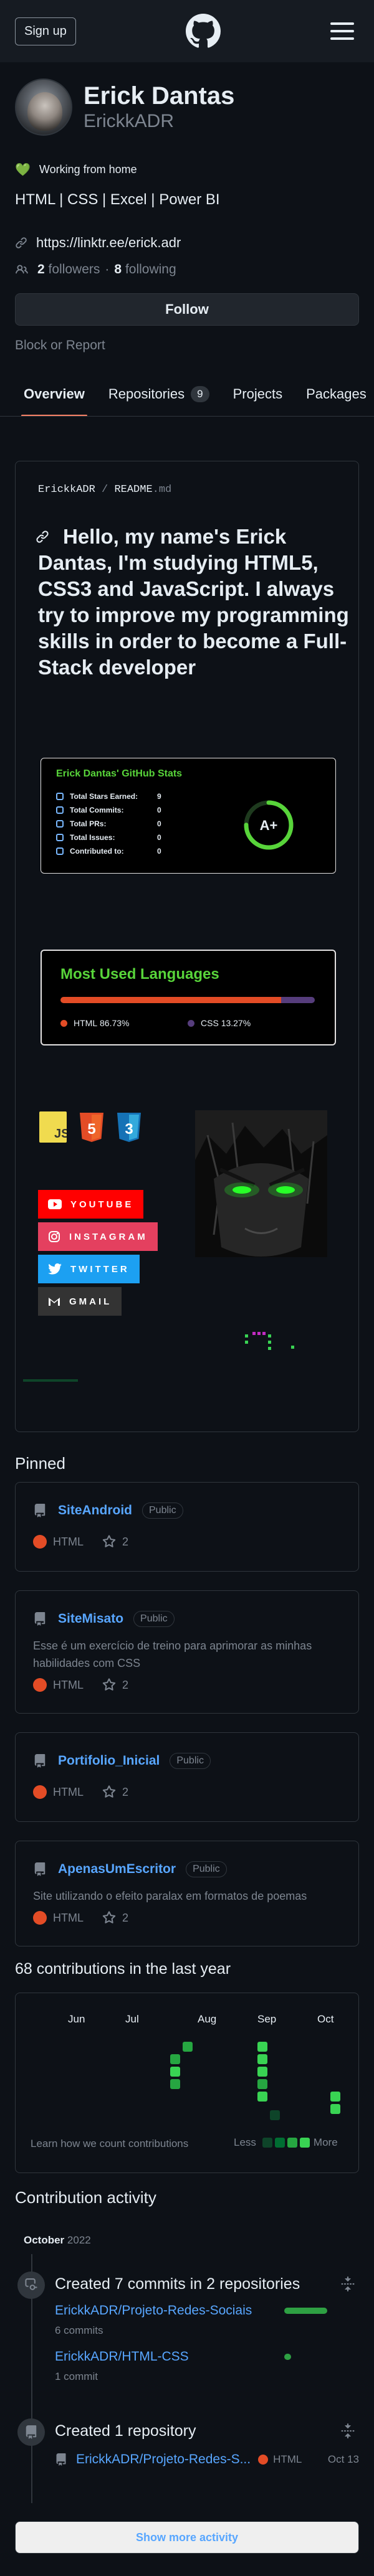 The height and width of the screenshot is (2576, 374). I want to click on commit-share-bar, so click(305, 2311).